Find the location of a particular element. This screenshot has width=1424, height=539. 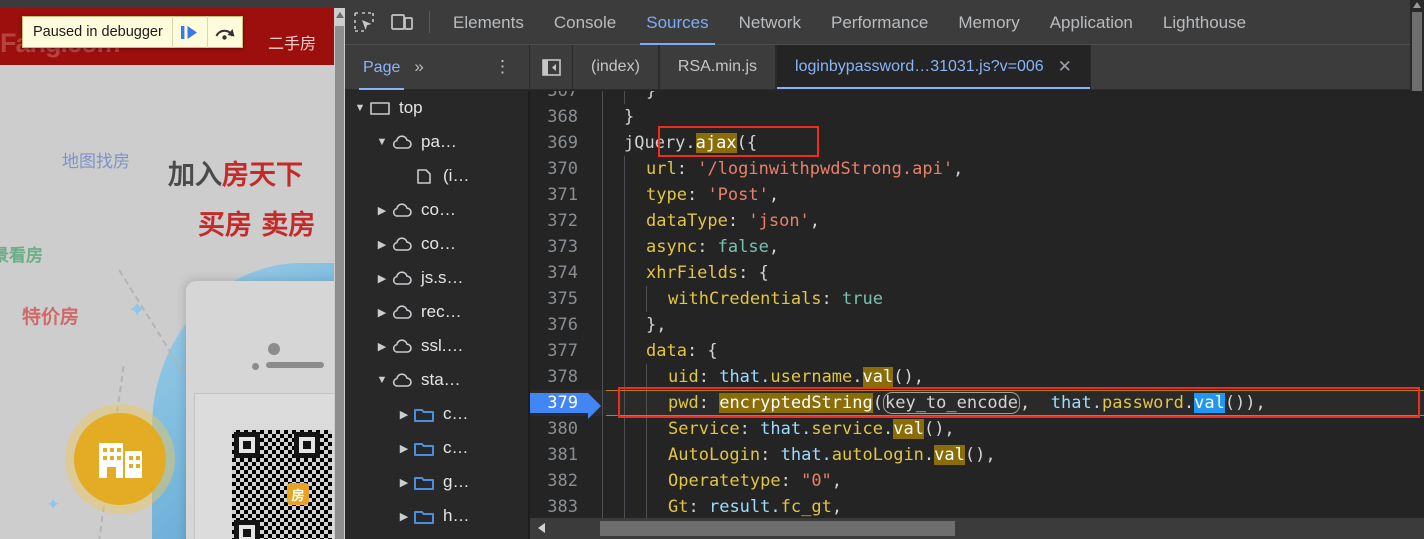

code-line: 374 xhrFields: { is located at coordinates (977, 273).